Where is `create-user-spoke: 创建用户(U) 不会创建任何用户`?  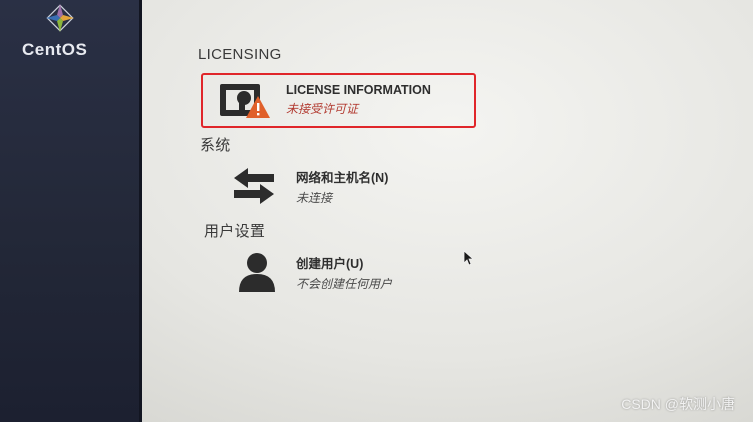 create-user-spoke: 创建用户(U) 不会创建任何用户 is located at coordinates (307, 272).